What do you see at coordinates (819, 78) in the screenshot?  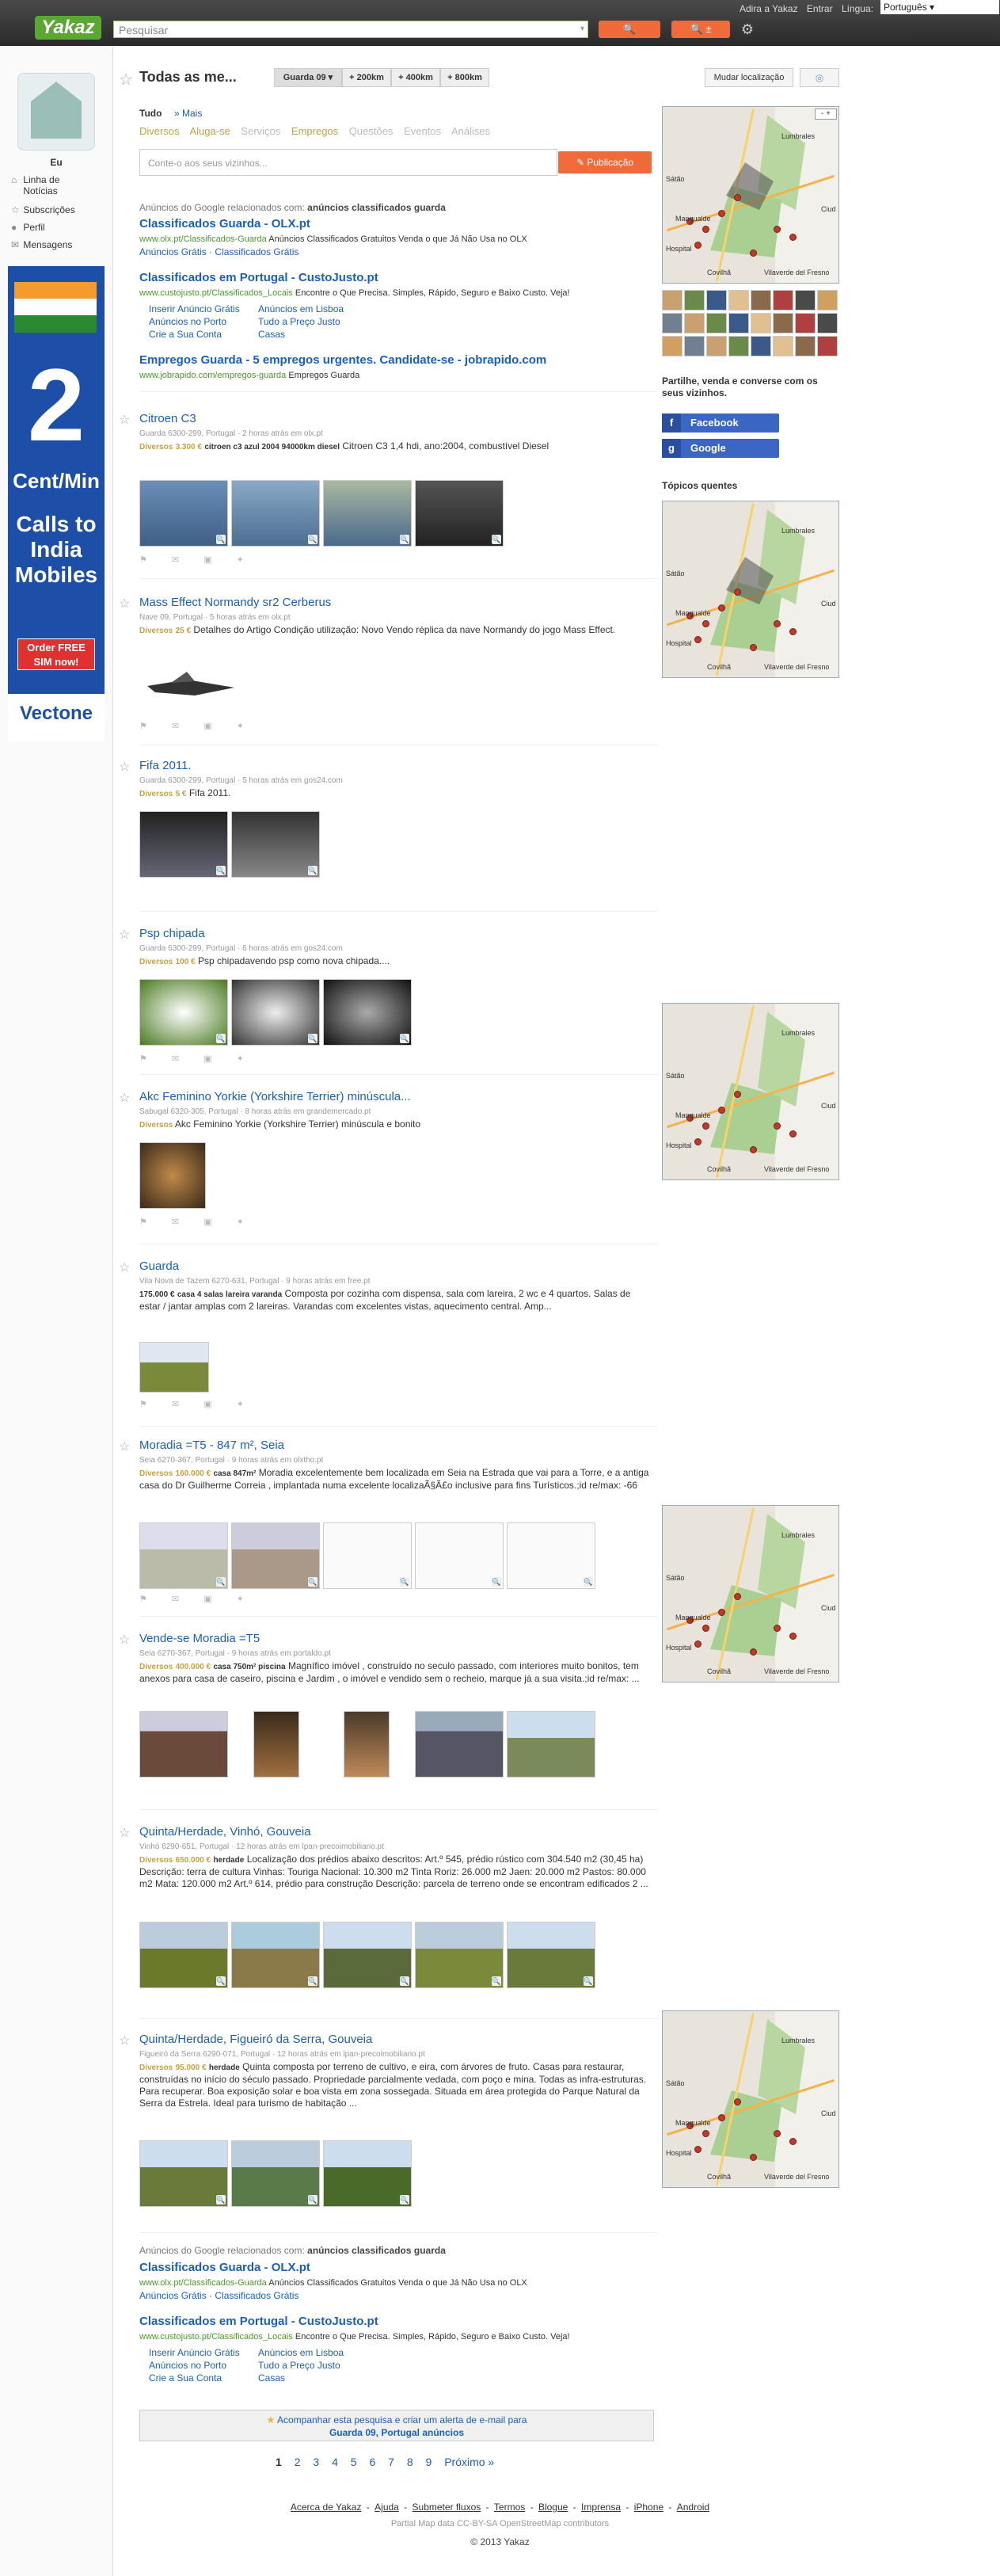 I see `target-icon: ◎` at bounding box center [819, 78].